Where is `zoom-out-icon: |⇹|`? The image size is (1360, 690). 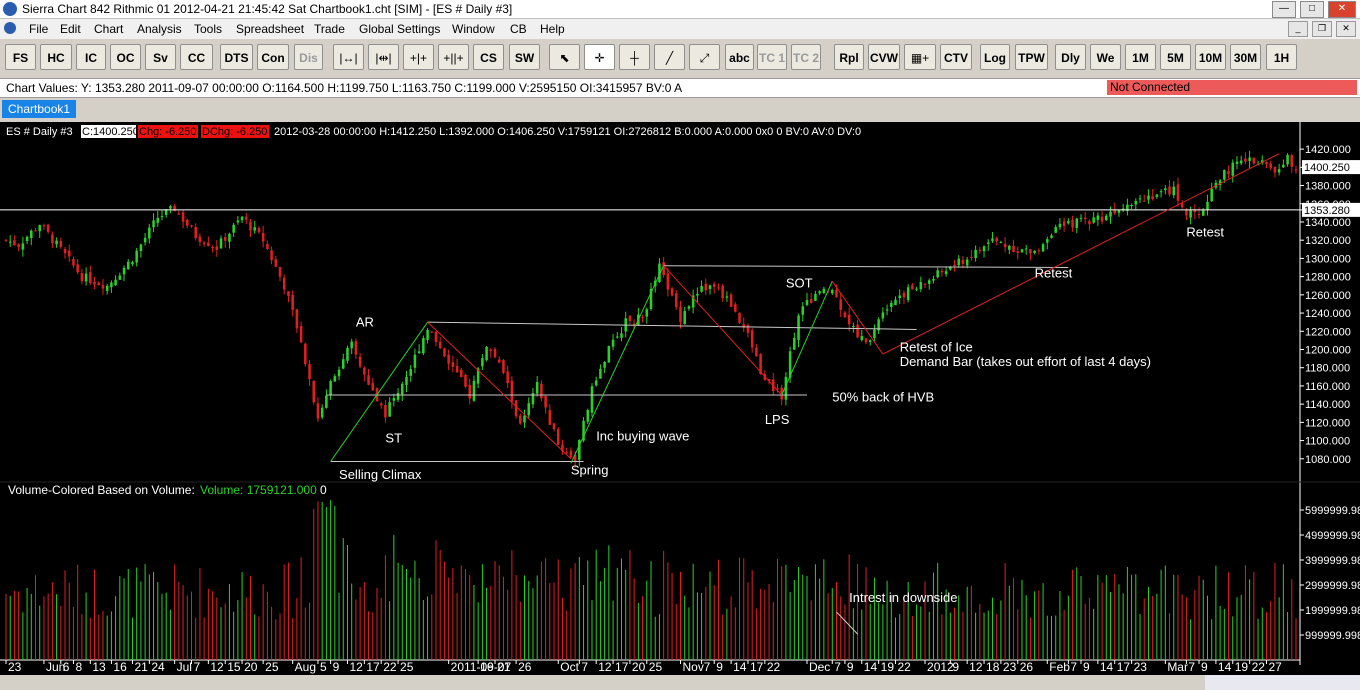
zoom-out-icon: |⇹| is located at coordinates (383, 57).